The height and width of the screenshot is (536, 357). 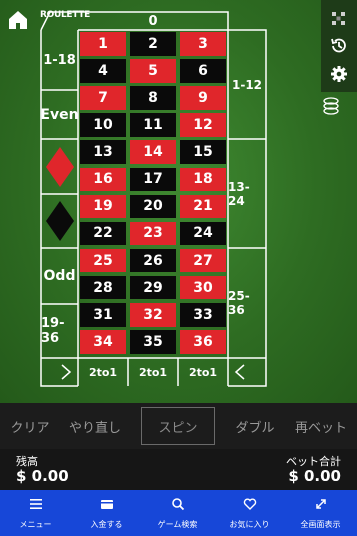 I want to click on bet-low: 1-18, so click(x=59, y=60).